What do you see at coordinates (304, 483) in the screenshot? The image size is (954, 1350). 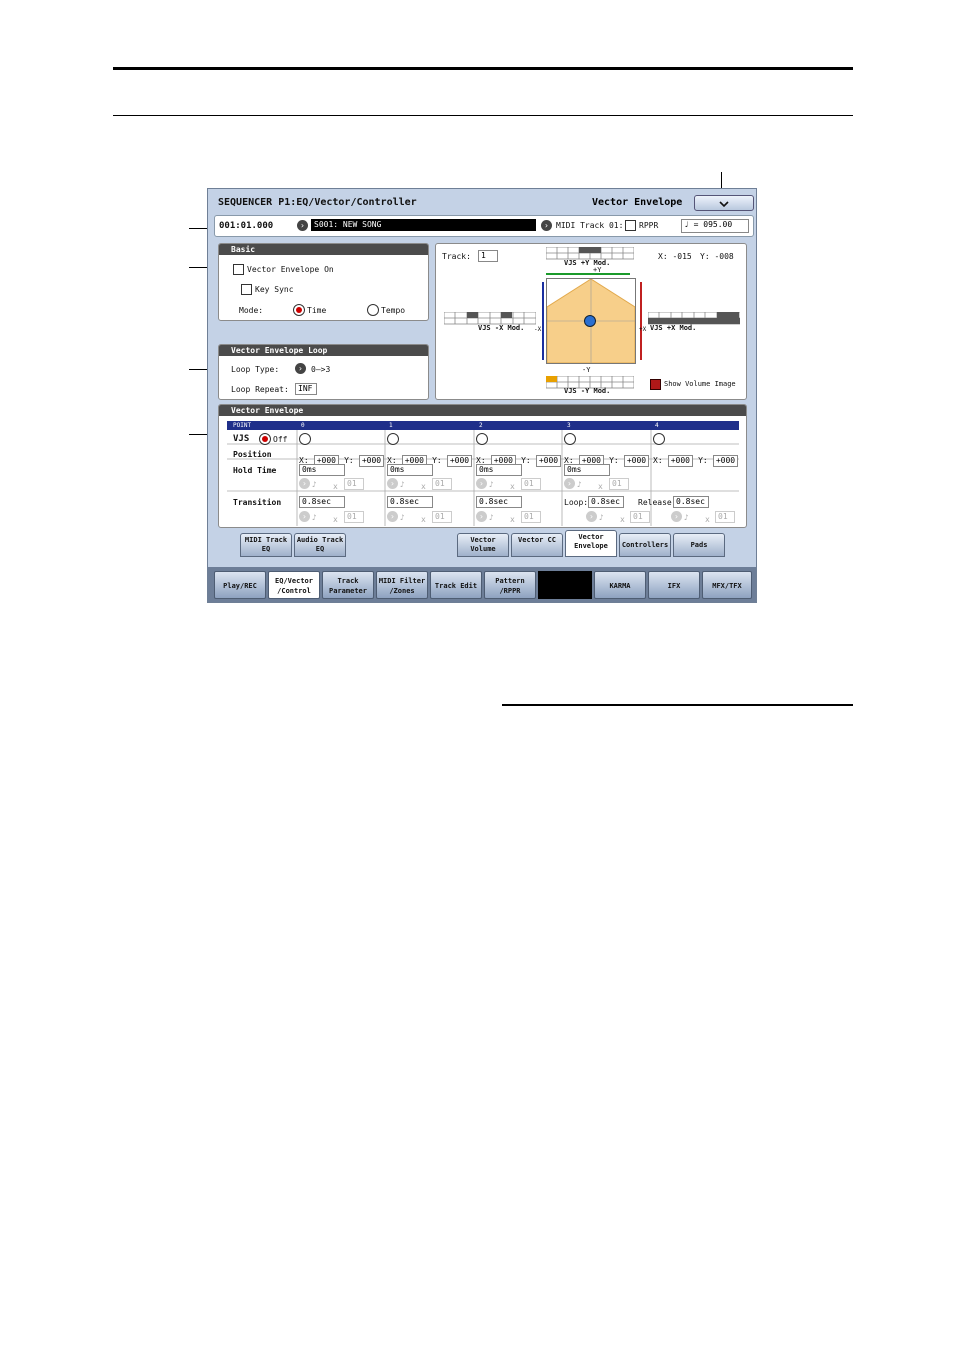 I see `hold-note-button-0: ›` at bounding box center [304, 483].